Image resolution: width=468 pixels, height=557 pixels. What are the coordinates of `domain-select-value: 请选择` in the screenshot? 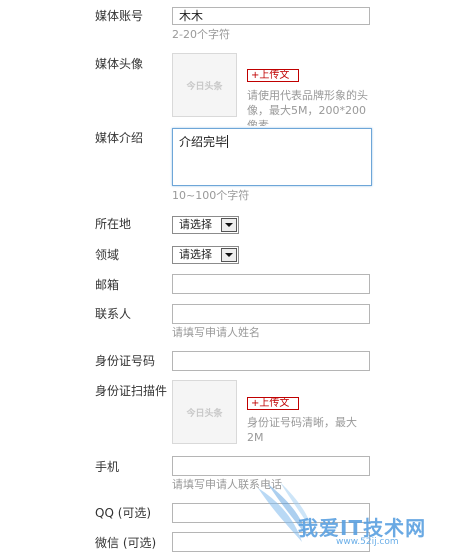 It's located at (195, 254).